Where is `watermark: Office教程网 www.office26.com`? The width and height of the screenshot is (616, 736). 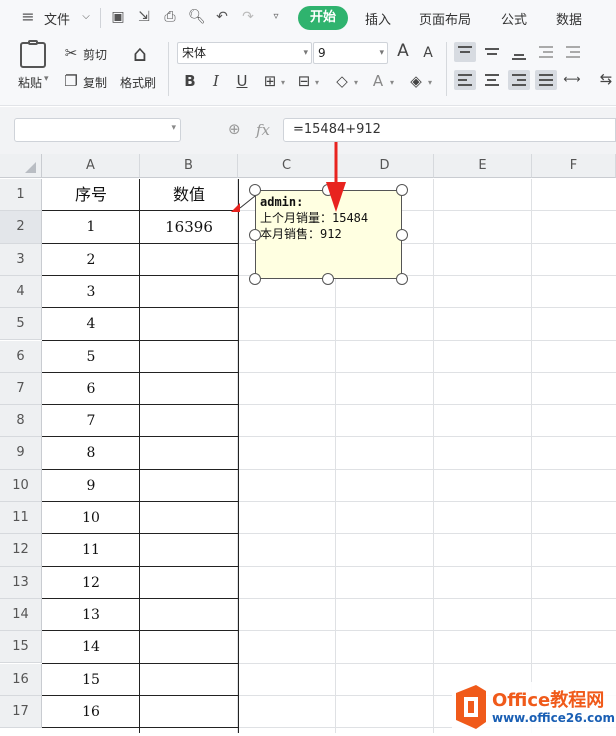 watermark: Office教程网 www.office26.com is located at coordinates (534, 707).